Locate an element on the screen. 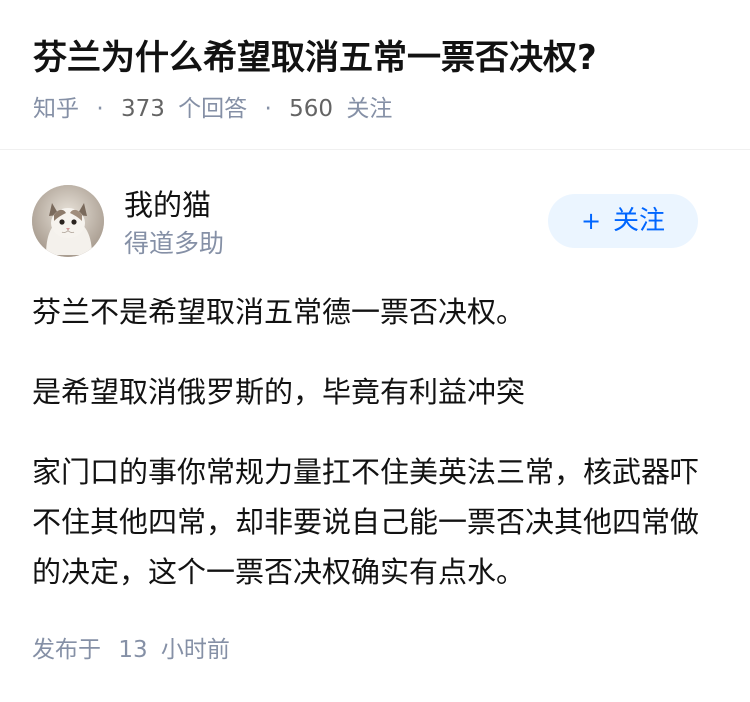 The width and height of the screenshot is (750, 702). publish-prefix: 发布于 is located at coordinates (66, 650).